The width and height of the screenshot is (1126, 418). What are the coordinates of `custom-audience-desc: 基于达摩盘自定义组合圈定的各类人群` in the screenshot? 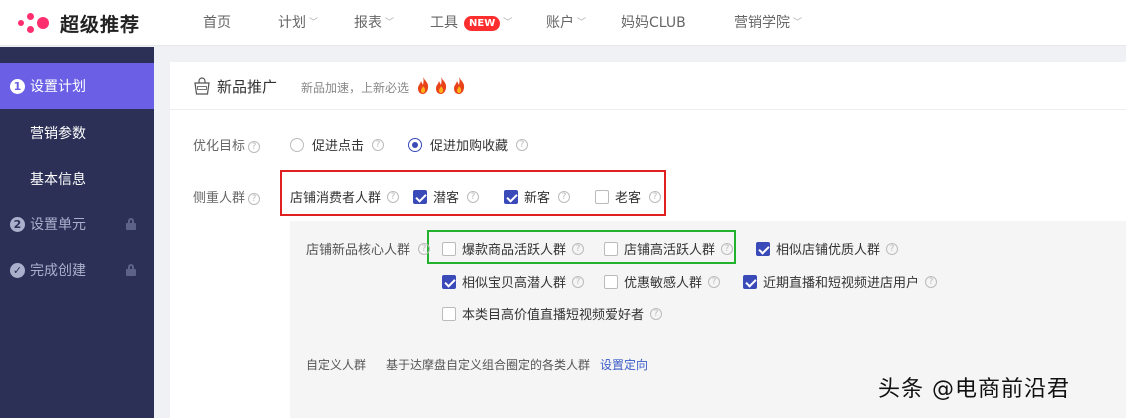 It's located at (488, 365).